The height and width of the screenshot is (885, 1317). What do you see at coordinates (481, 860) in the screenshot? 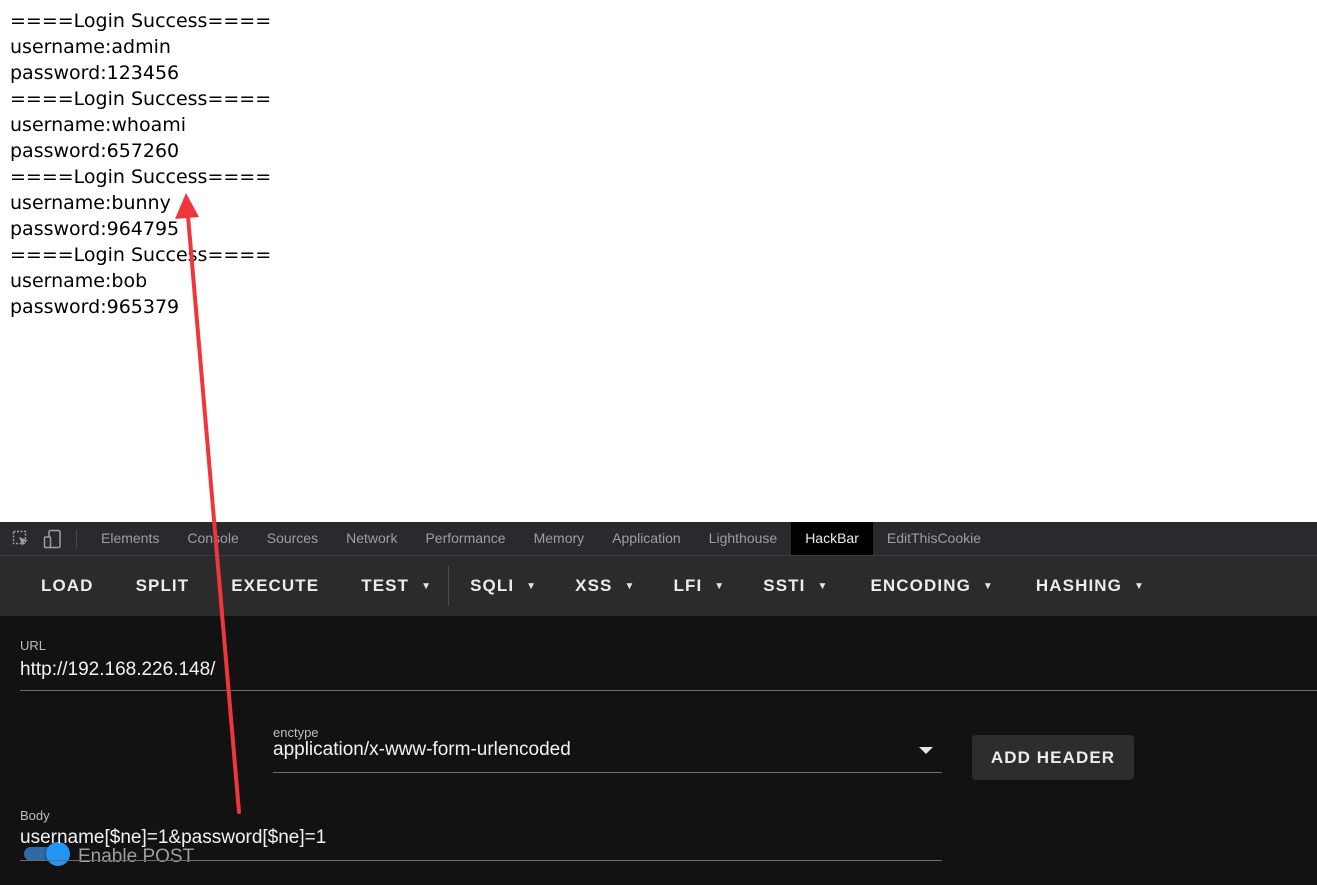
I see `body-underline` at bounding box center [481, 860].